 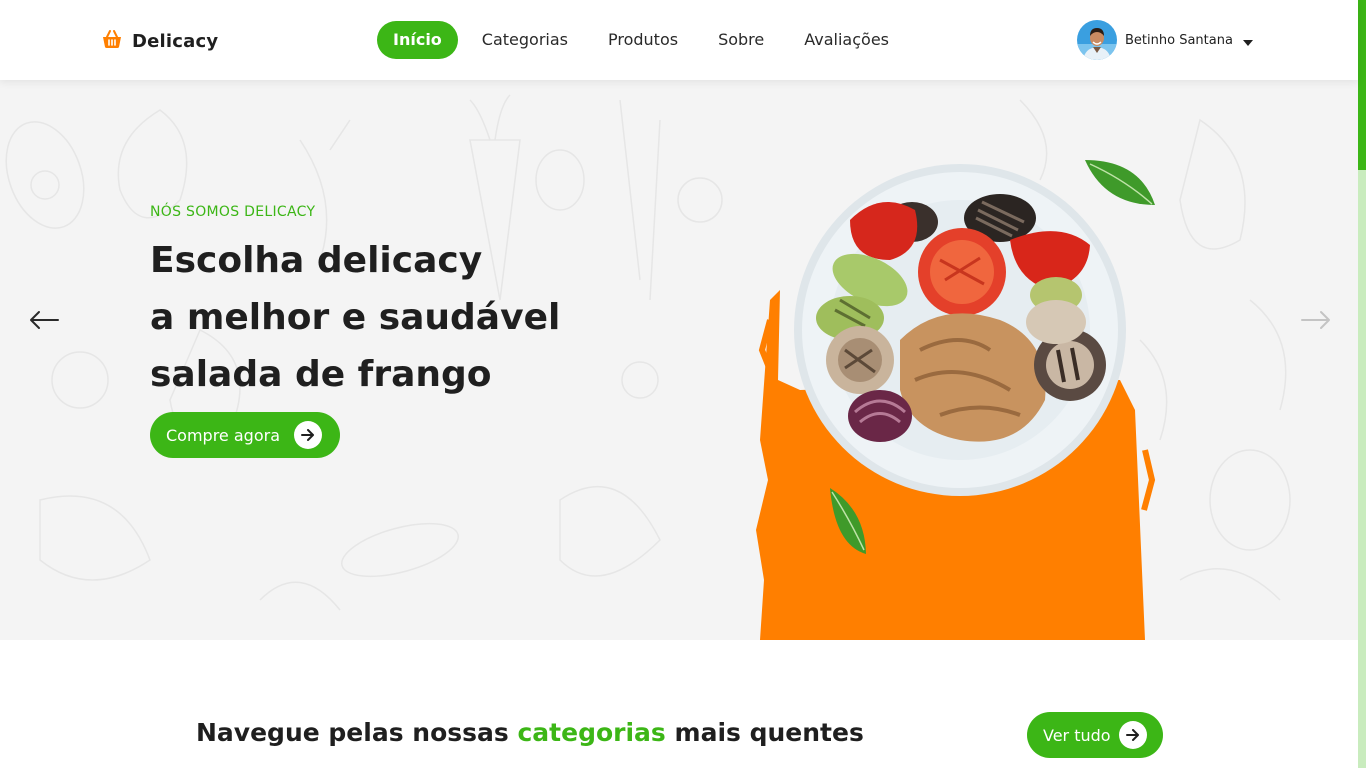 I want to click on categories-heading-pre: Navegue pelas nossas, so click(x=352, y=732).